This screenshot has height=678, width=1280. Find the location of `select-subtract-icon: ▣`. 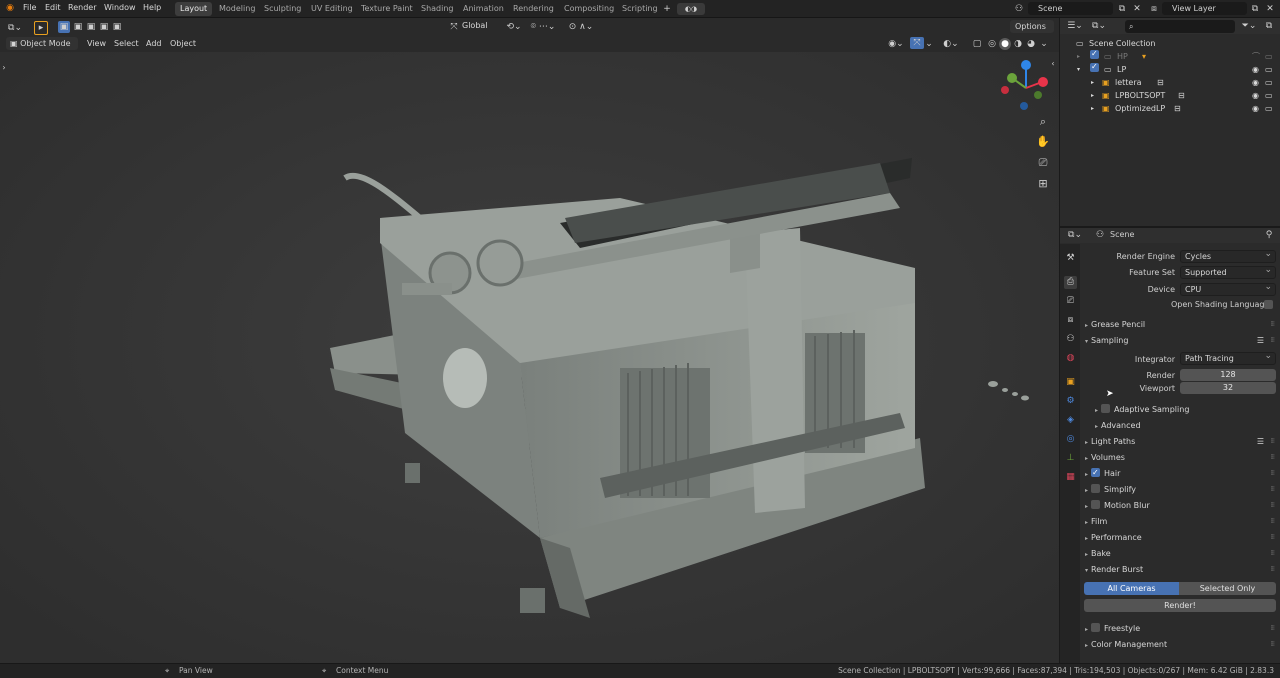

select-subtract-icon: ▣ is located at coordinates (91, 27).